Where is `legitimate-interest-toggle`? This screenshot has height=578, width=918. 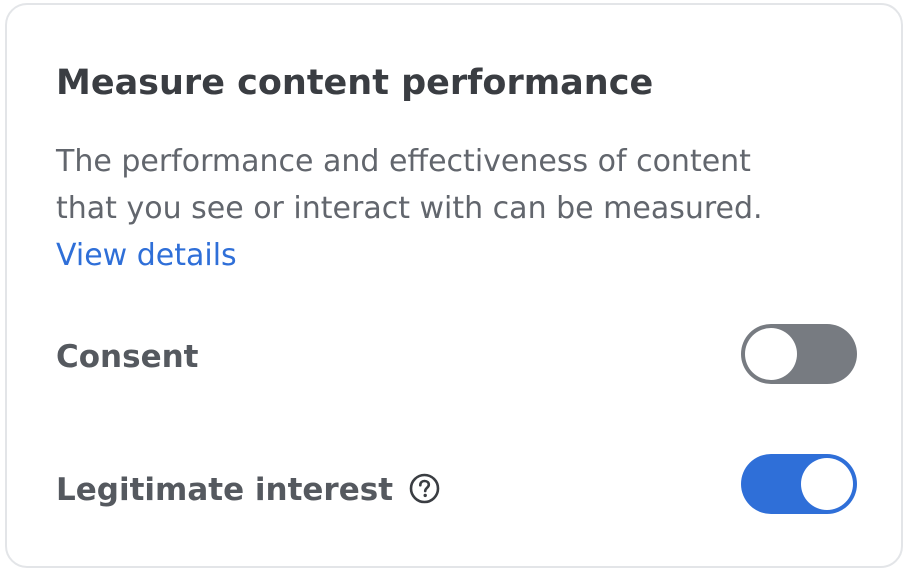 legitimate-interest-toggle is located at coordinates (799, 484).